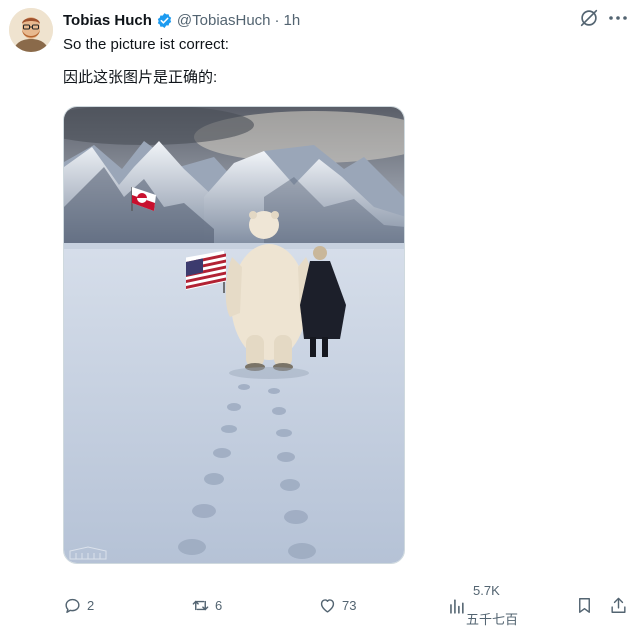 Image resolution: width=641 pixels, height=641 pixels. What do you see at coordinates (224, 20) in the screenshot?
I see `author-handle: @TobiasHuch` at bounding box center [224, 20].